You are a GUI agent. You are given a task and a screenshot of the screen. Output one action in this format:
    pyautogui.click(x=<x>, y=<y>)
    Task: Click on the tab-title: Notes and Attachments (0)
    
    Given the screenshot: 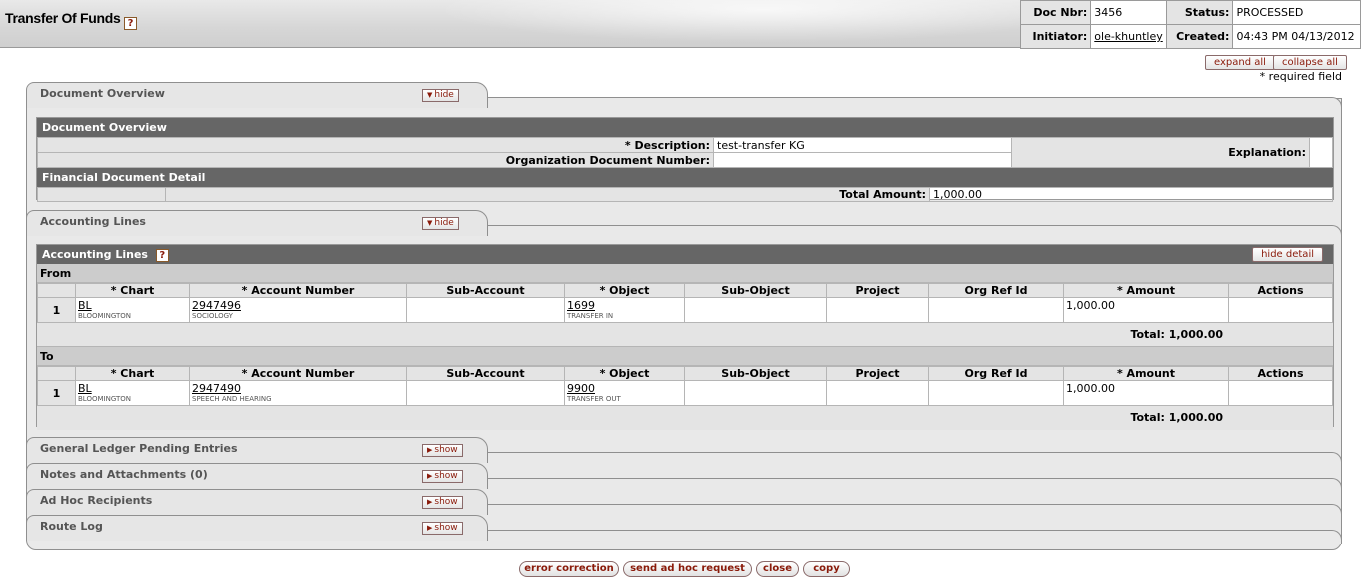 What is the action you would take?
    pyautogui.click(x=124, y=474)
    